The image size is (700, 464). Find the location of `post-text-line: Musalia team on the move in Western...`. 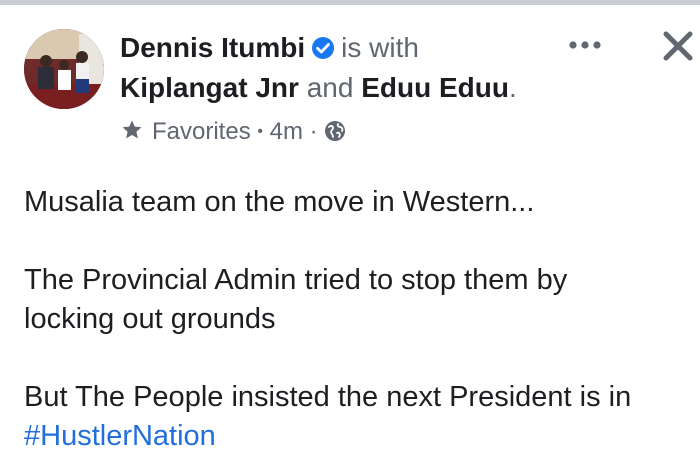

post-text-line: Musalia team on the move in Western... is located at coordinates (279, 202).